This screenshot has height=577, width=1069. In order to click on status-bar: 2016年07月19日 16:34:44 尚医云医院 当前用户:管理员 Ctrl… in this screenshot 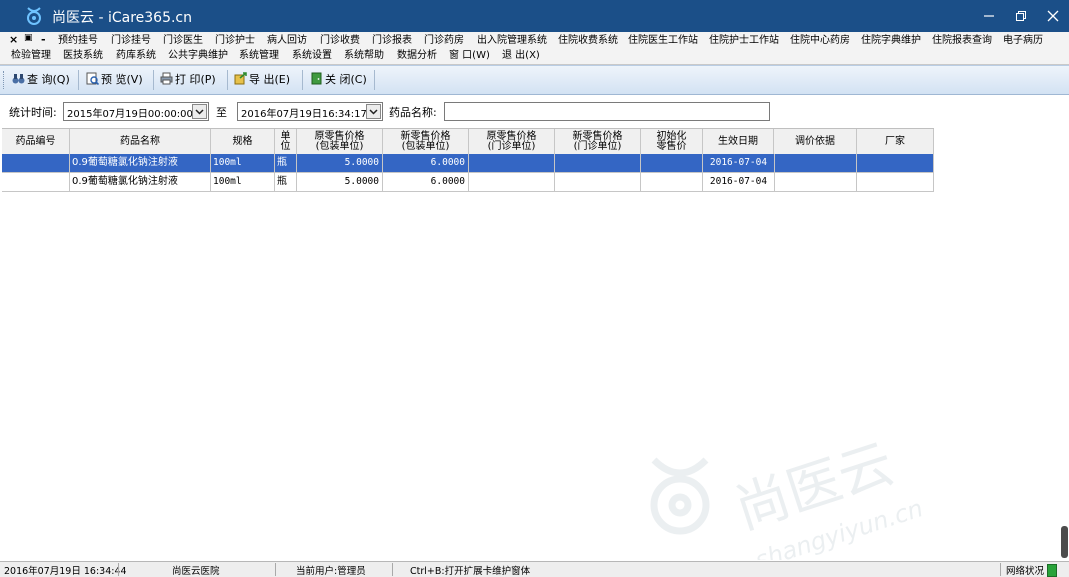, I will do `click(534, 569)`.